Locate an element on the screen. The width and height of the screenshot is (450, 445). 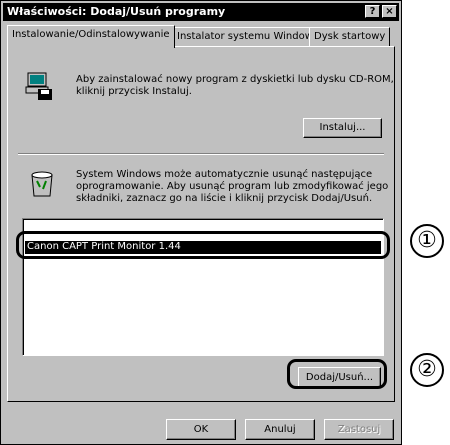
title-bar: Właściwości: Dodaj/Usuń programy ? × is located at coordinates (201, 12).